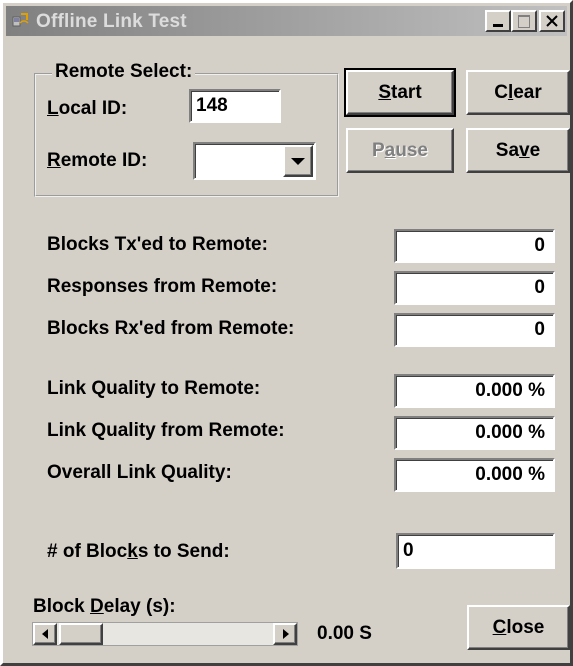  I want to click on chevron-down-icon, so click(298, 161).